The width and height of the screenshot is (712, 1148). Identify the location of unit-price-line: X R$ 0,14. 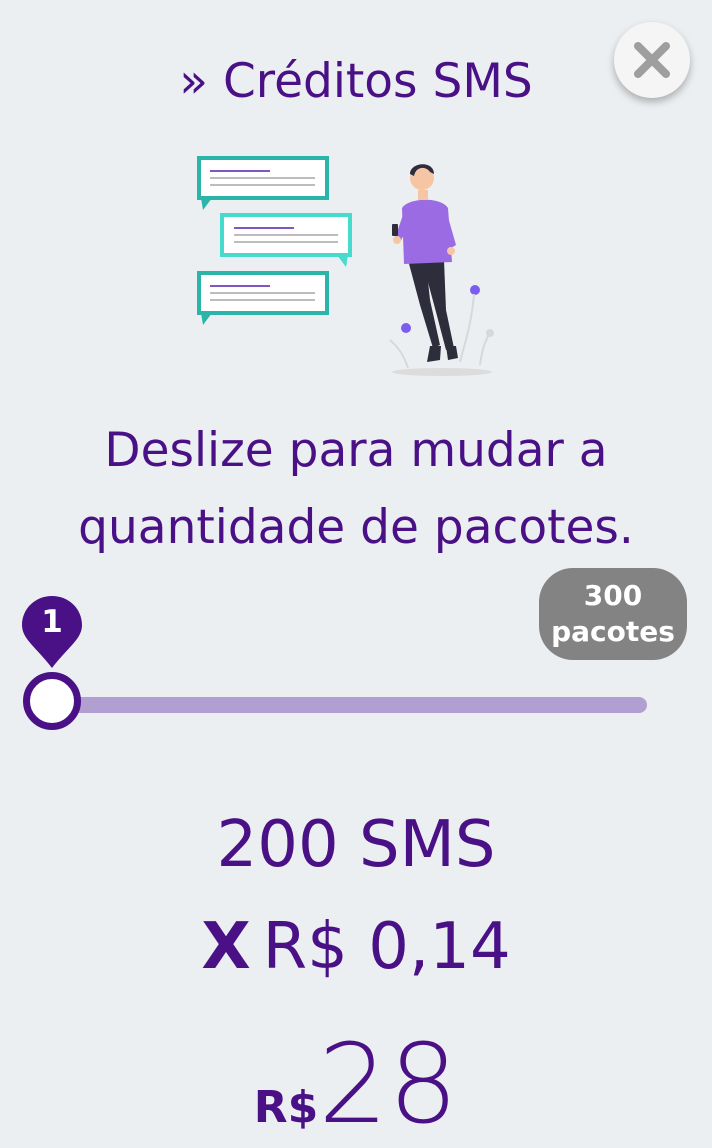
(356, 947).